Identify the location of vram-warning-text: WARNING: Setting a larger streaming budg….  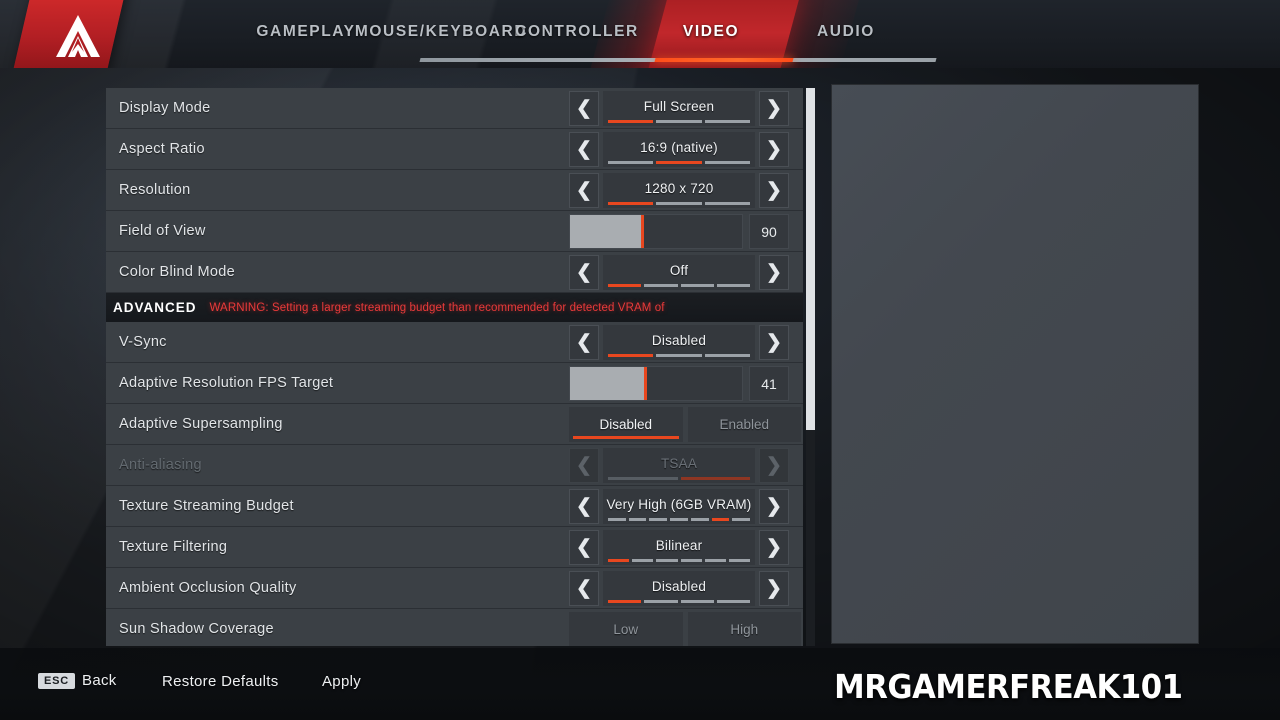
(437, 307).